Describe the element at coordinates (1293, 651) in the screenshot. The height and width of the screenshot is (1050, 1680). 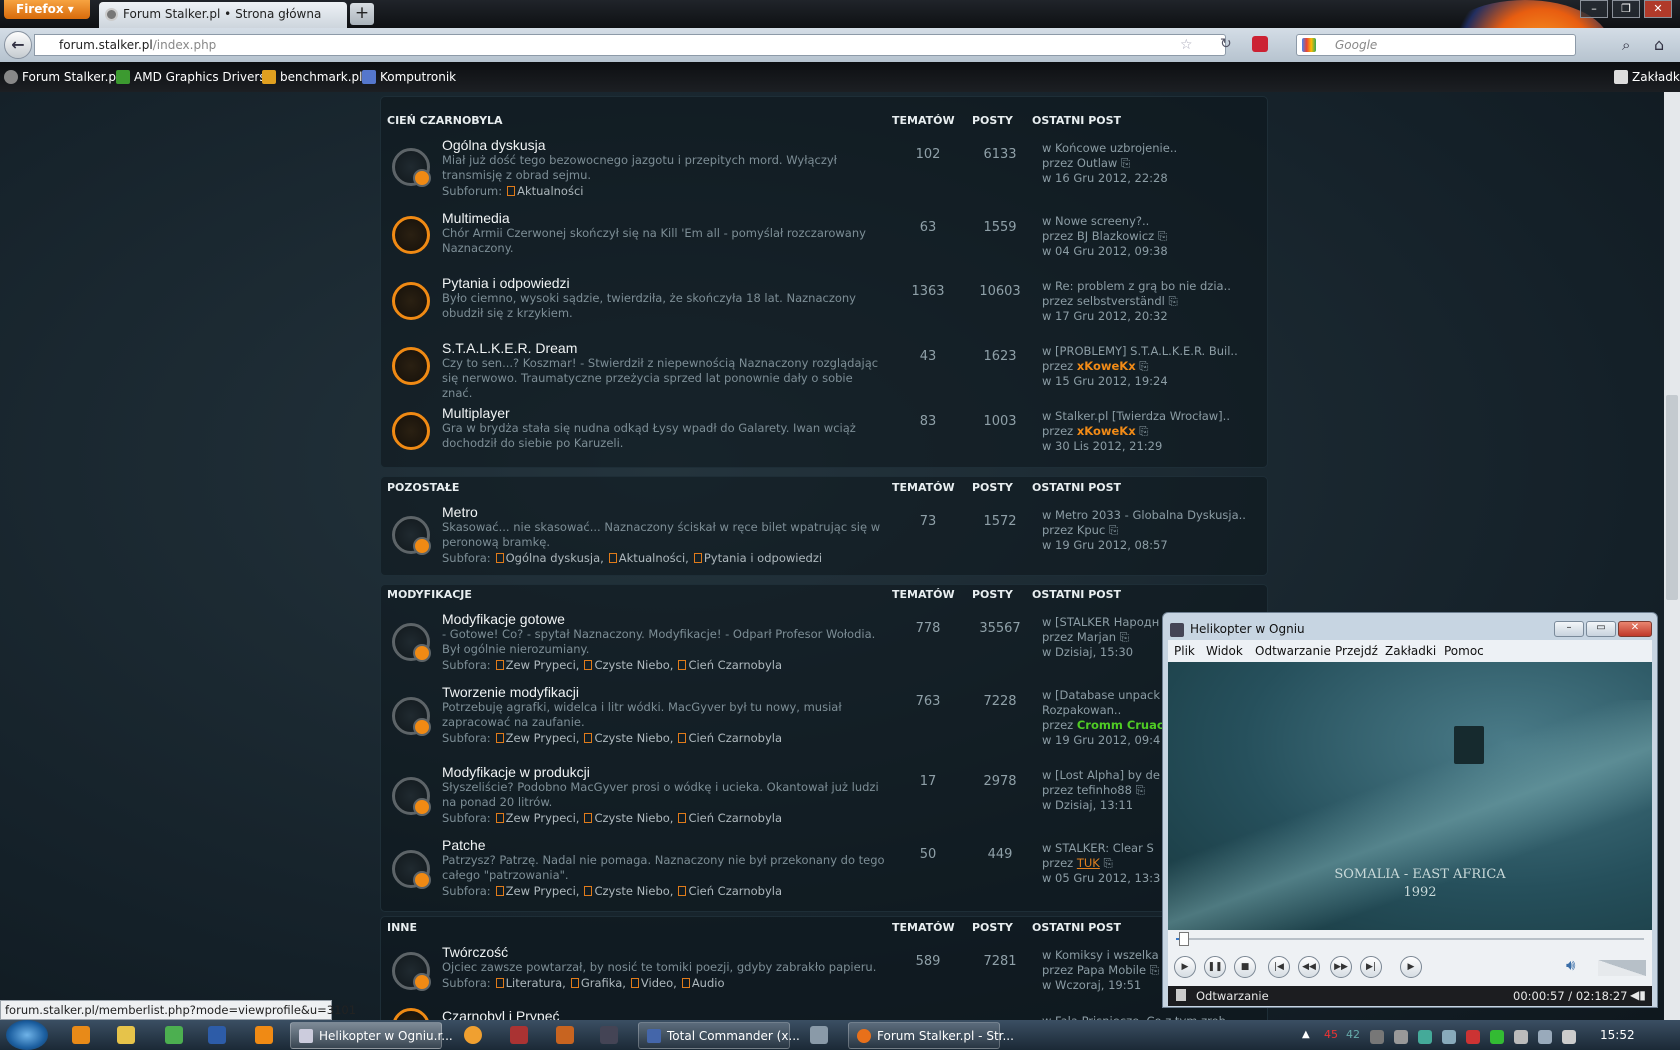
I see `menu-odtwarzanie: Odtwarzanie` at that location.